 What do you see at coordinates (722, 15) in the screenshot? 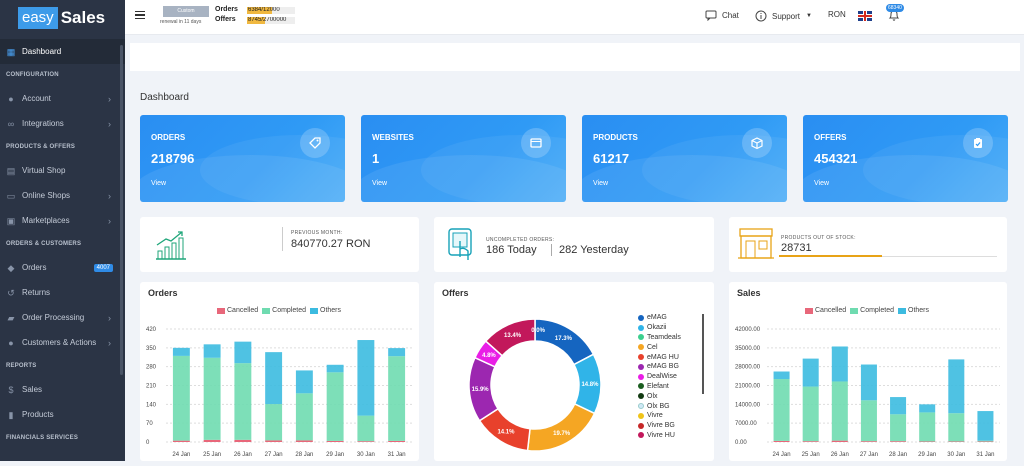
I see `chat-button: Chat` at bounding box center [722, 15].